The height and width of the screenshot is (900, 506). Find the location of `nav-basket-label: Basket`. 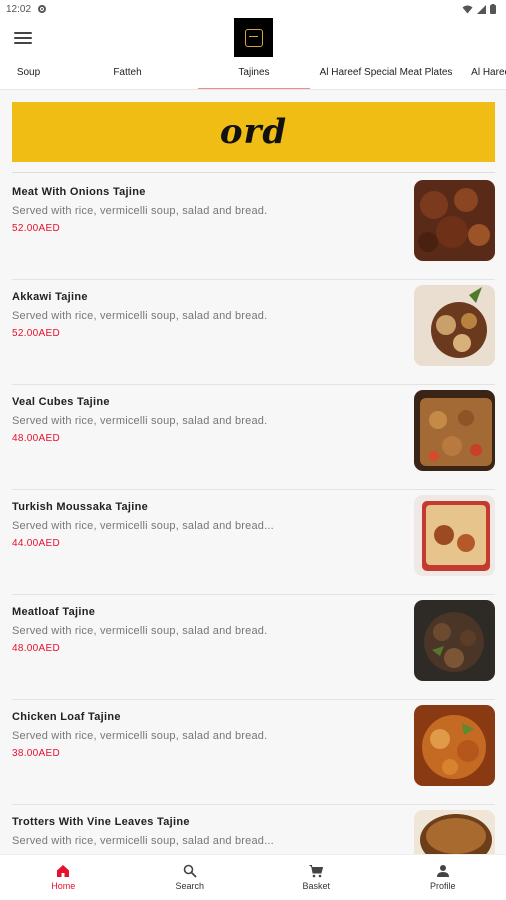

nav-basket-label: Basket is located at coordinates (316, 886).